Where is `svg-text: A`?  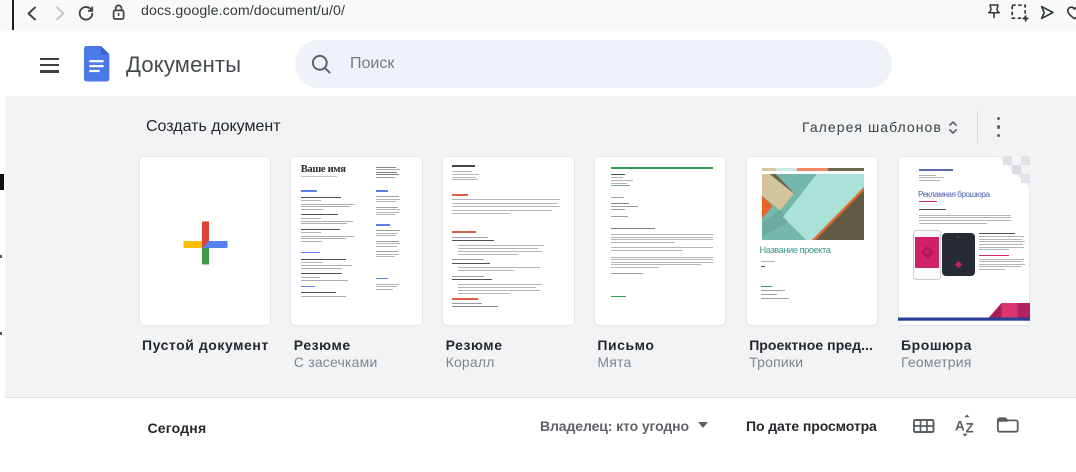
svg-text: A is located at coordinates (960, 426).